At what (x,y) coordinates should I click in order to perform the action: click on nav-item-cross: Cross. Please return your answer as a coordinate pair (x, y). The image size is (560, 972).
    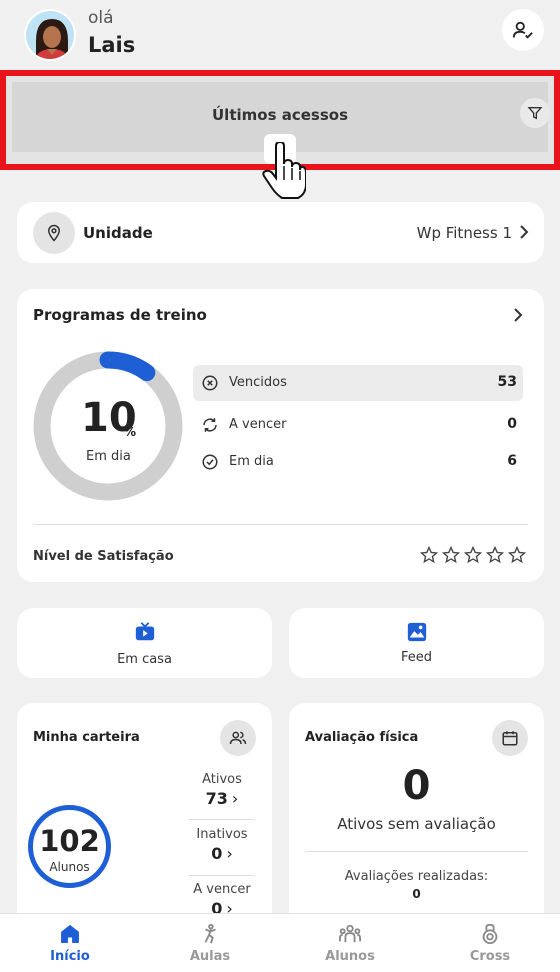
    Looking at the image, I should click on (490, 943).